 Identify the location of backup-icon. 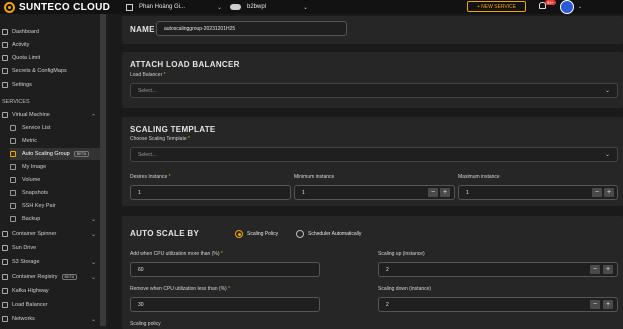
(13, 219).